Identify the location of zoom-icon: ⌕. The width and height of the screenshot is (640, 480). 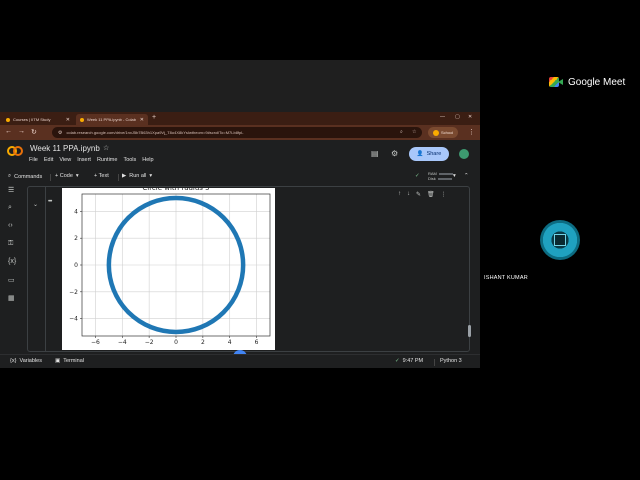
(401, 132).